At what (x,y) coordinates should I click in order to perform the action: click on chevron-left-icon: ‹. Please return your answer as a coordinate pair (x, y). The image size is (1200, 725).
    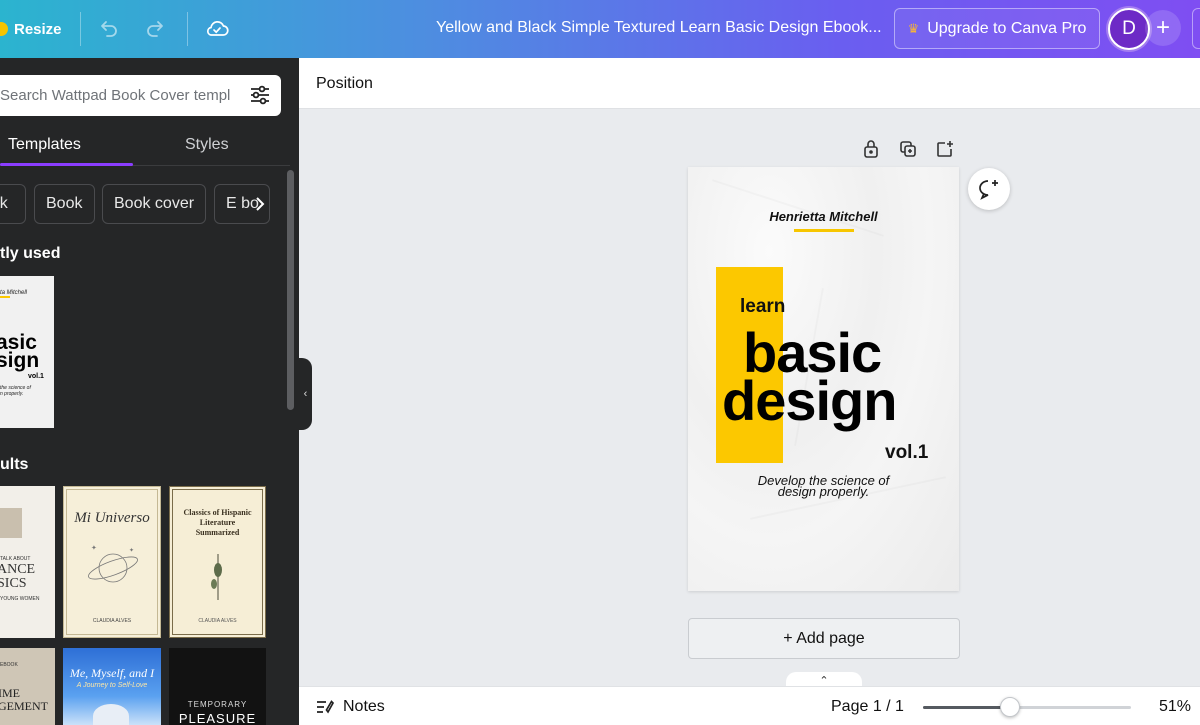
    Looking at the image, I should click on (305, 394).